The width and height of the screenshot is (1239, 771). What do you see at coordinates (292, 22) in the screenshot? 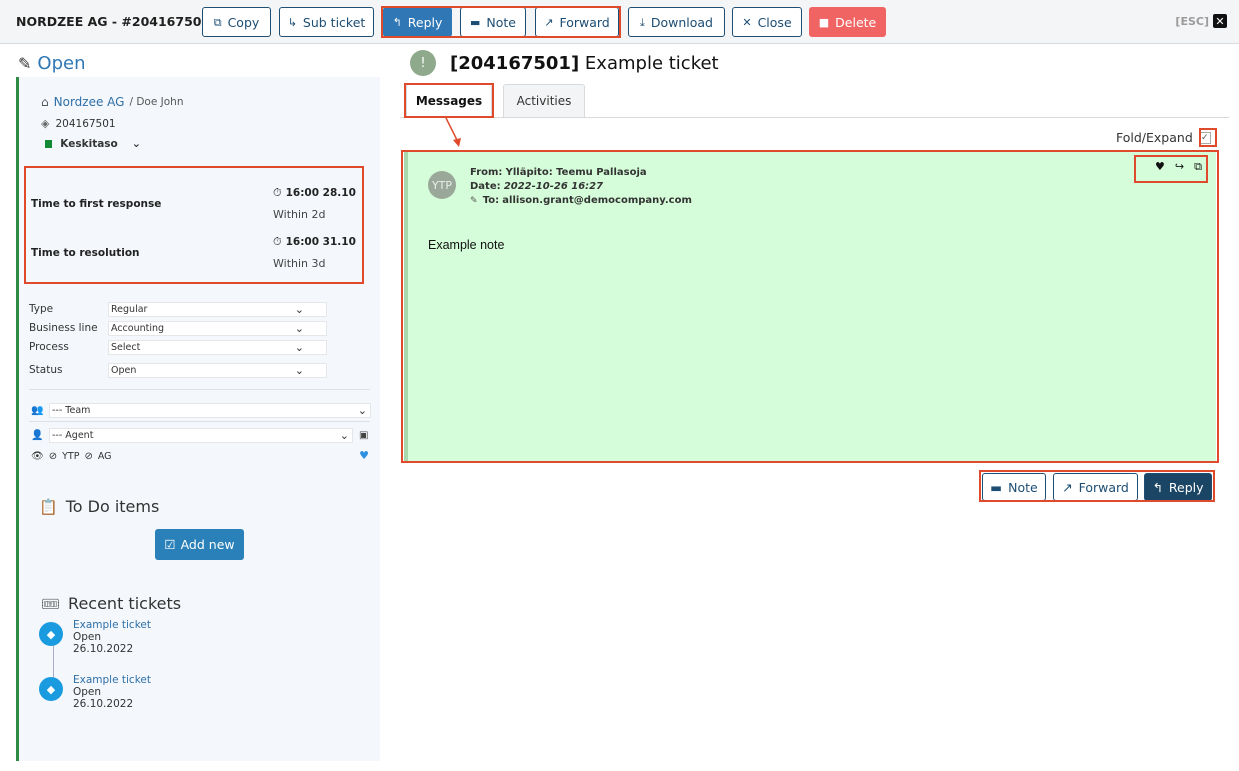
I see `subdirectory-arrow-icon: ↳` at bounding box center [292, 22].